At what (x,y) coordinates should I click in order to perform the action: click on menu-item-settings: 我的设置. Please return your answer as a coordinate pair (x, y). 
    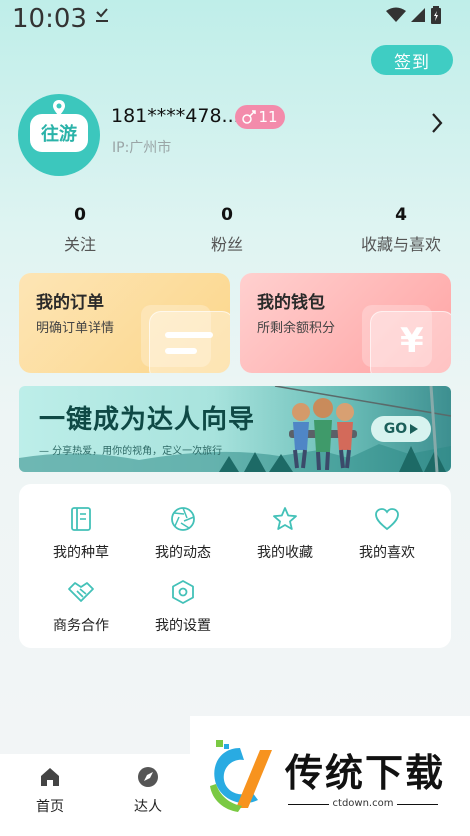
    Looking at the image, I should click on (183, 607).